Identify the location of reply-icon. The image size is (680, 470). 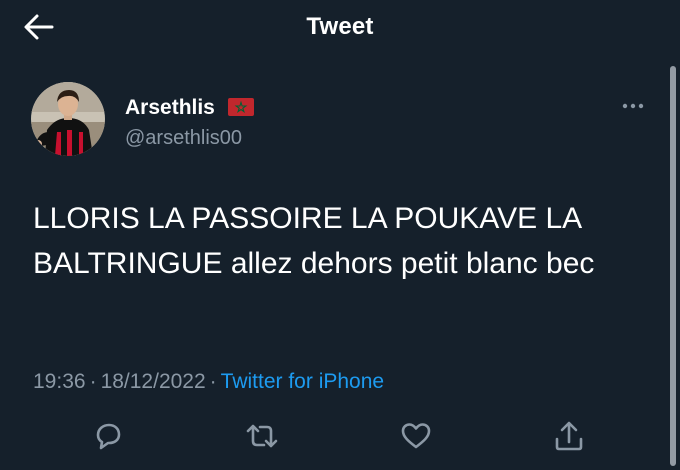
(108, 436).